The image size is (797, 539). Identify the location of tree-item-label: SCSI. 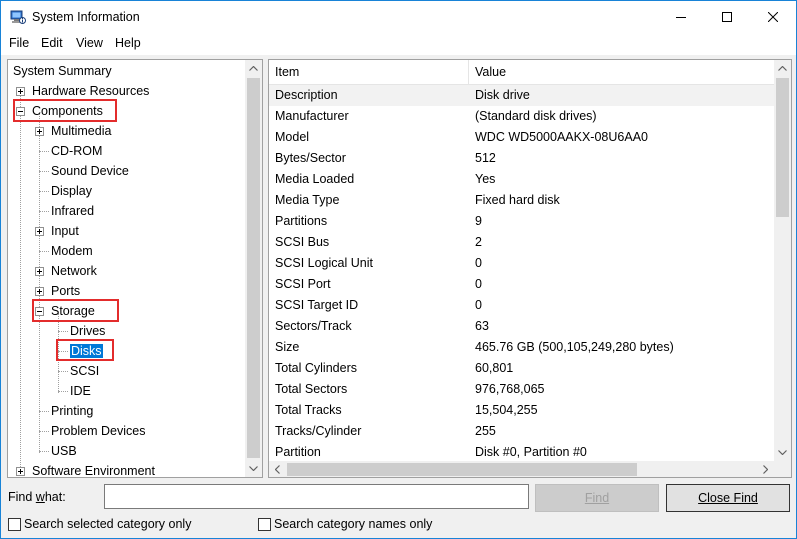
(85, 371).